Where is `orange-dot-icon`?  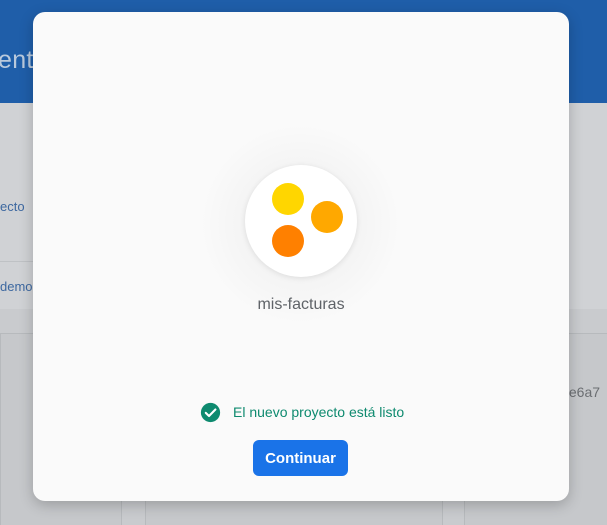 orange-dot-icon is located at coordinates (288, 241).